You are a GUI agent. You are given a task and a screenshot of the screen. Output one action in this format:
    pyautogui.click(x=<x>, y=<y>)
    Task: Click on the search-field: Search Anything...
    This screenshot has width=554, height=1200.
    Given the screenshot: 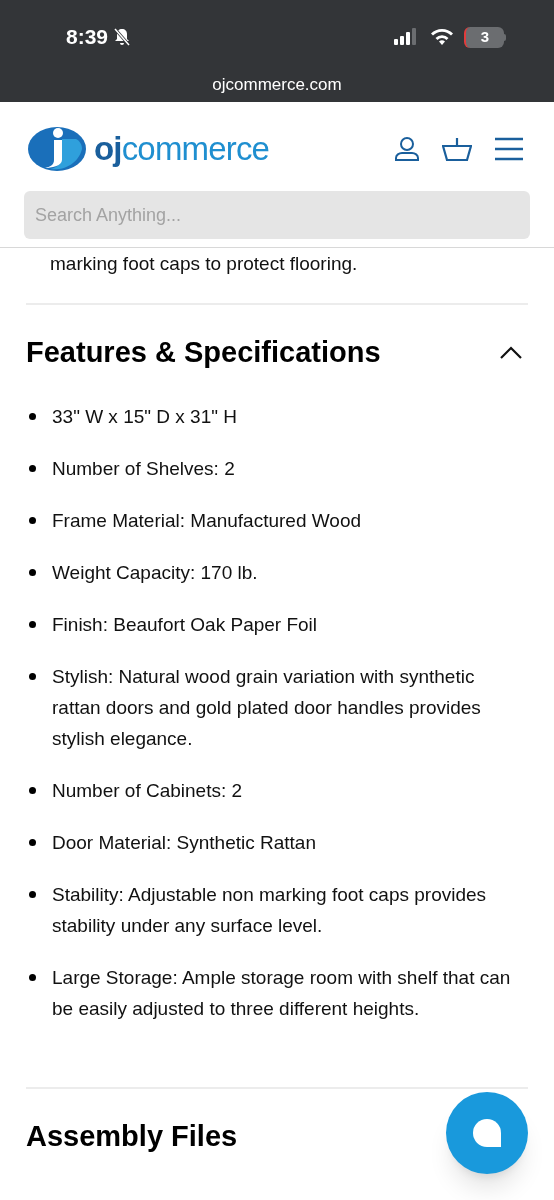 What is the action you would take?
    pyautogui.click(x=277, y=215)
    